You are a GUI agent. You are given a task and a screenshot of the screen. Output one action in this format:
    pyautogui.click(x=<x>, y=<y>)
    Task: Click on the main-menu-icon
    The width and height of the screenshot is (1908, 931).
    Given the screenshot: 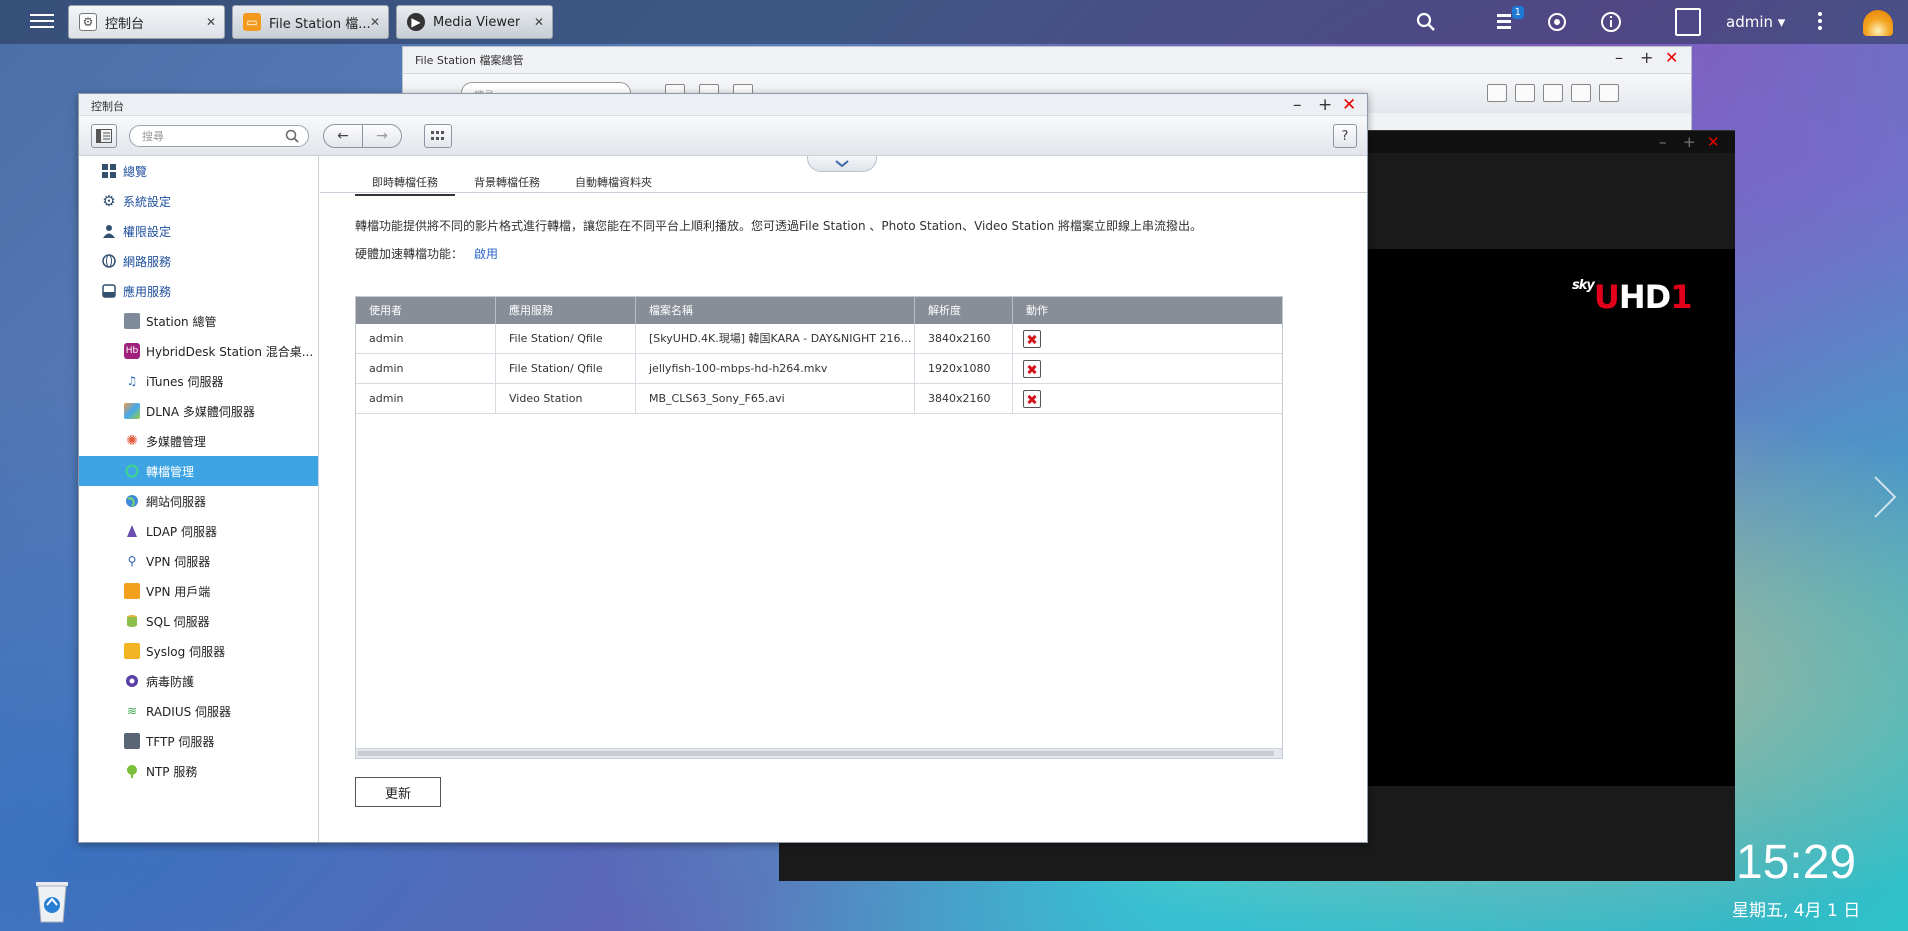 What is the action you would take?
    pyautogui.click(x=42, y=21)
    